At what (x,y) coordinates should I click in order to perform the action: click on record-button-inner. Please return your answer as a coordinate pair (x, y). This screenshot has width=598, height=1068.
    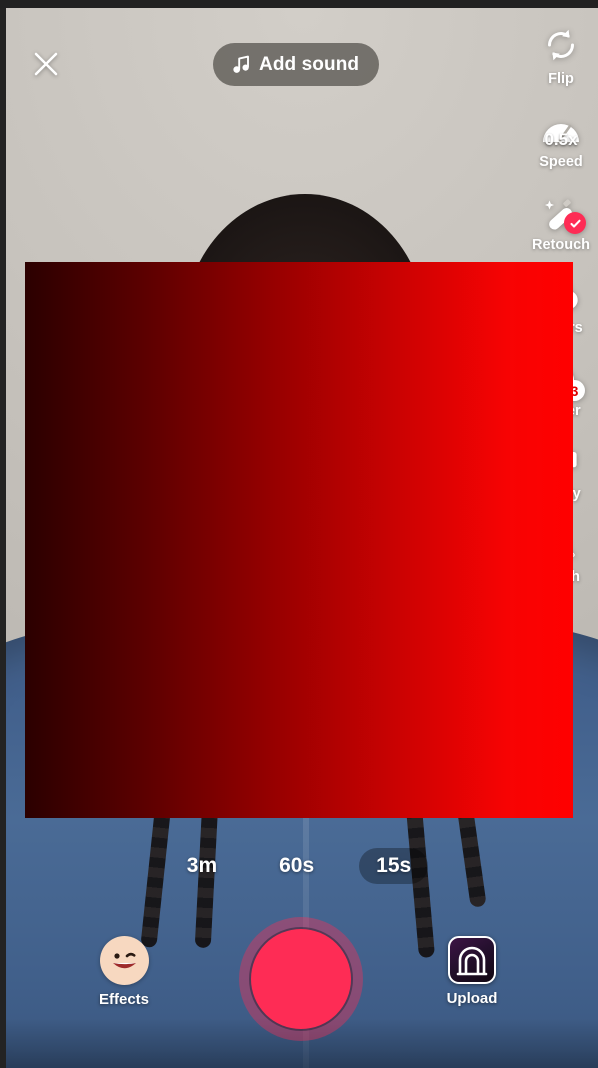
    Looking at the image, I should click on (301, 979).